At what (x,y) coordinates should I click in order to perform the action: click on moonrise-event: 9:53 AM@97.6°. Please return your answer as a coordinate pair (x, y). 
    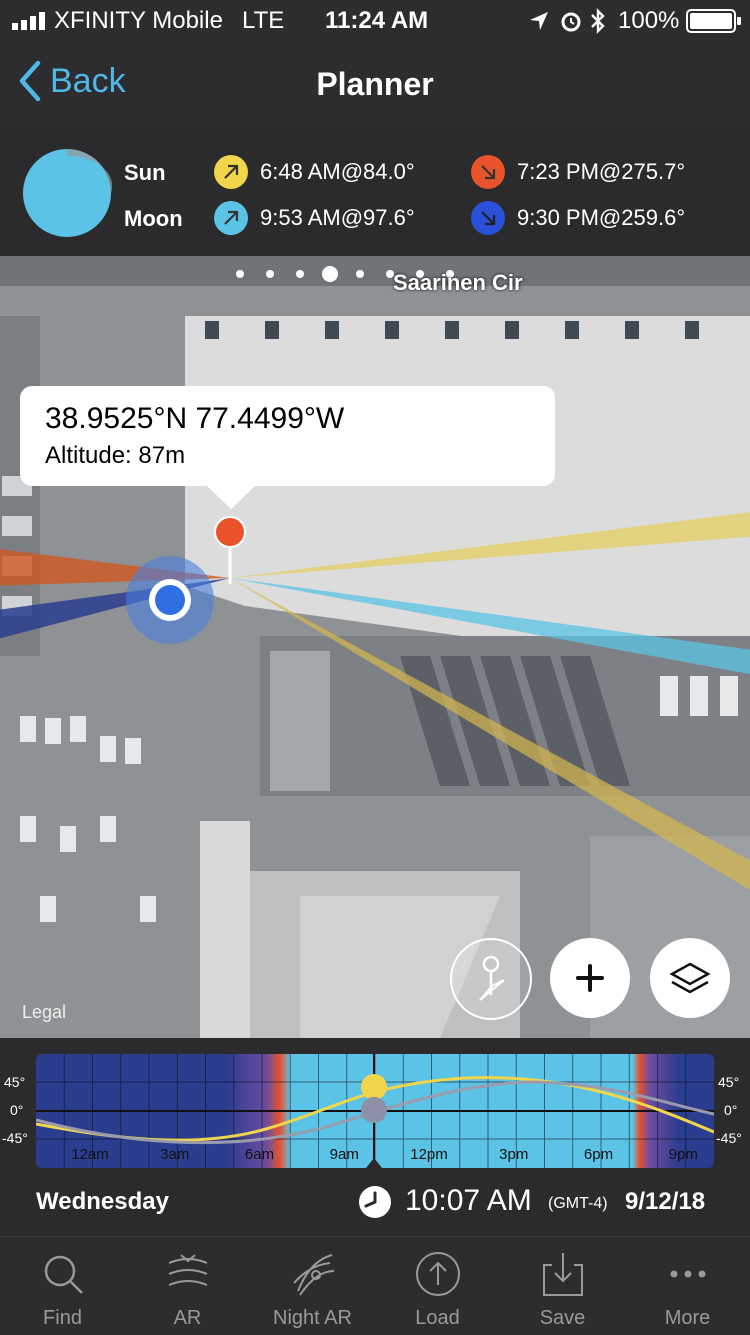
    Looking at the image, I should click on (314, 218).